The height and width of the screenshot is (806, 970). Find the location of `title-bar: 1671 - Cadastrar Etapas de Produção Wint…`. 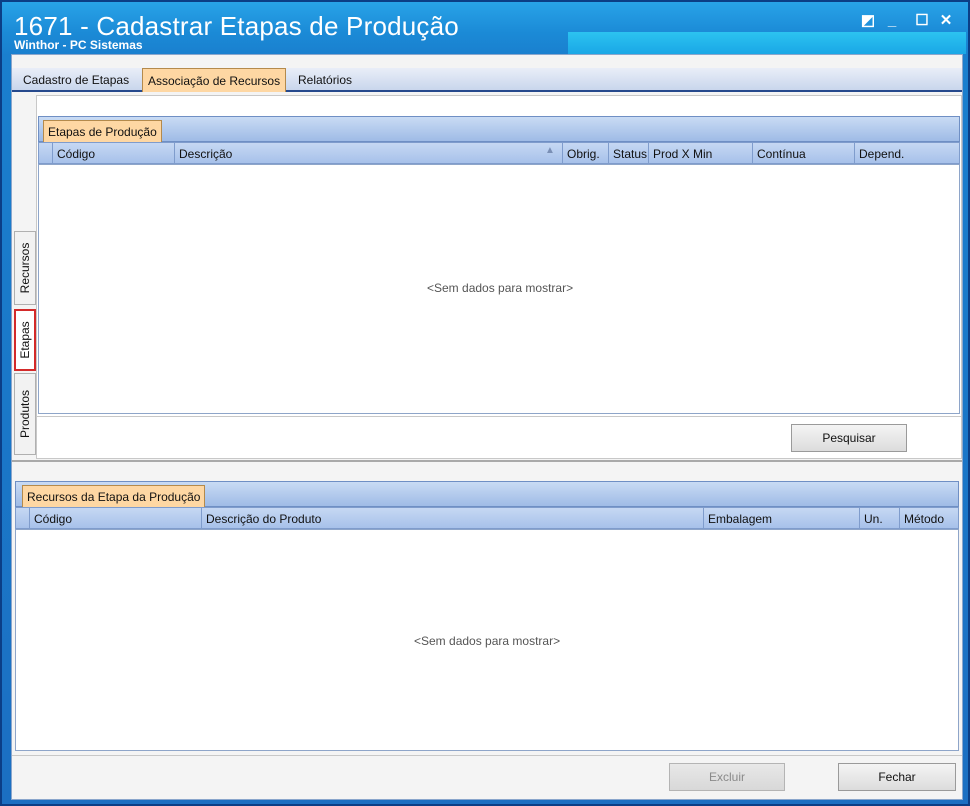

title-bar: 1671 - Cadastrar Etapas de Produção Wint… is located at coordinates (485, 28).